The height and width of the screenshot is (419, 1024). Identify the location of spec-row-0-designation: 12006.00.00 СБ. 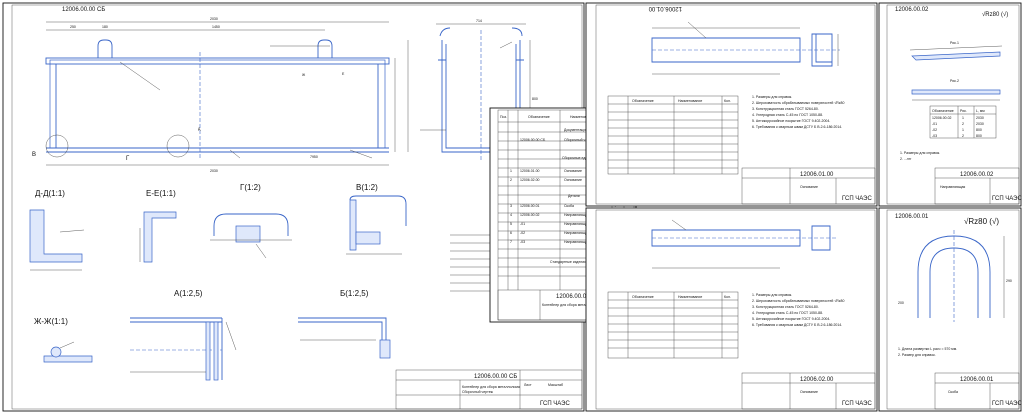
(533, 140).